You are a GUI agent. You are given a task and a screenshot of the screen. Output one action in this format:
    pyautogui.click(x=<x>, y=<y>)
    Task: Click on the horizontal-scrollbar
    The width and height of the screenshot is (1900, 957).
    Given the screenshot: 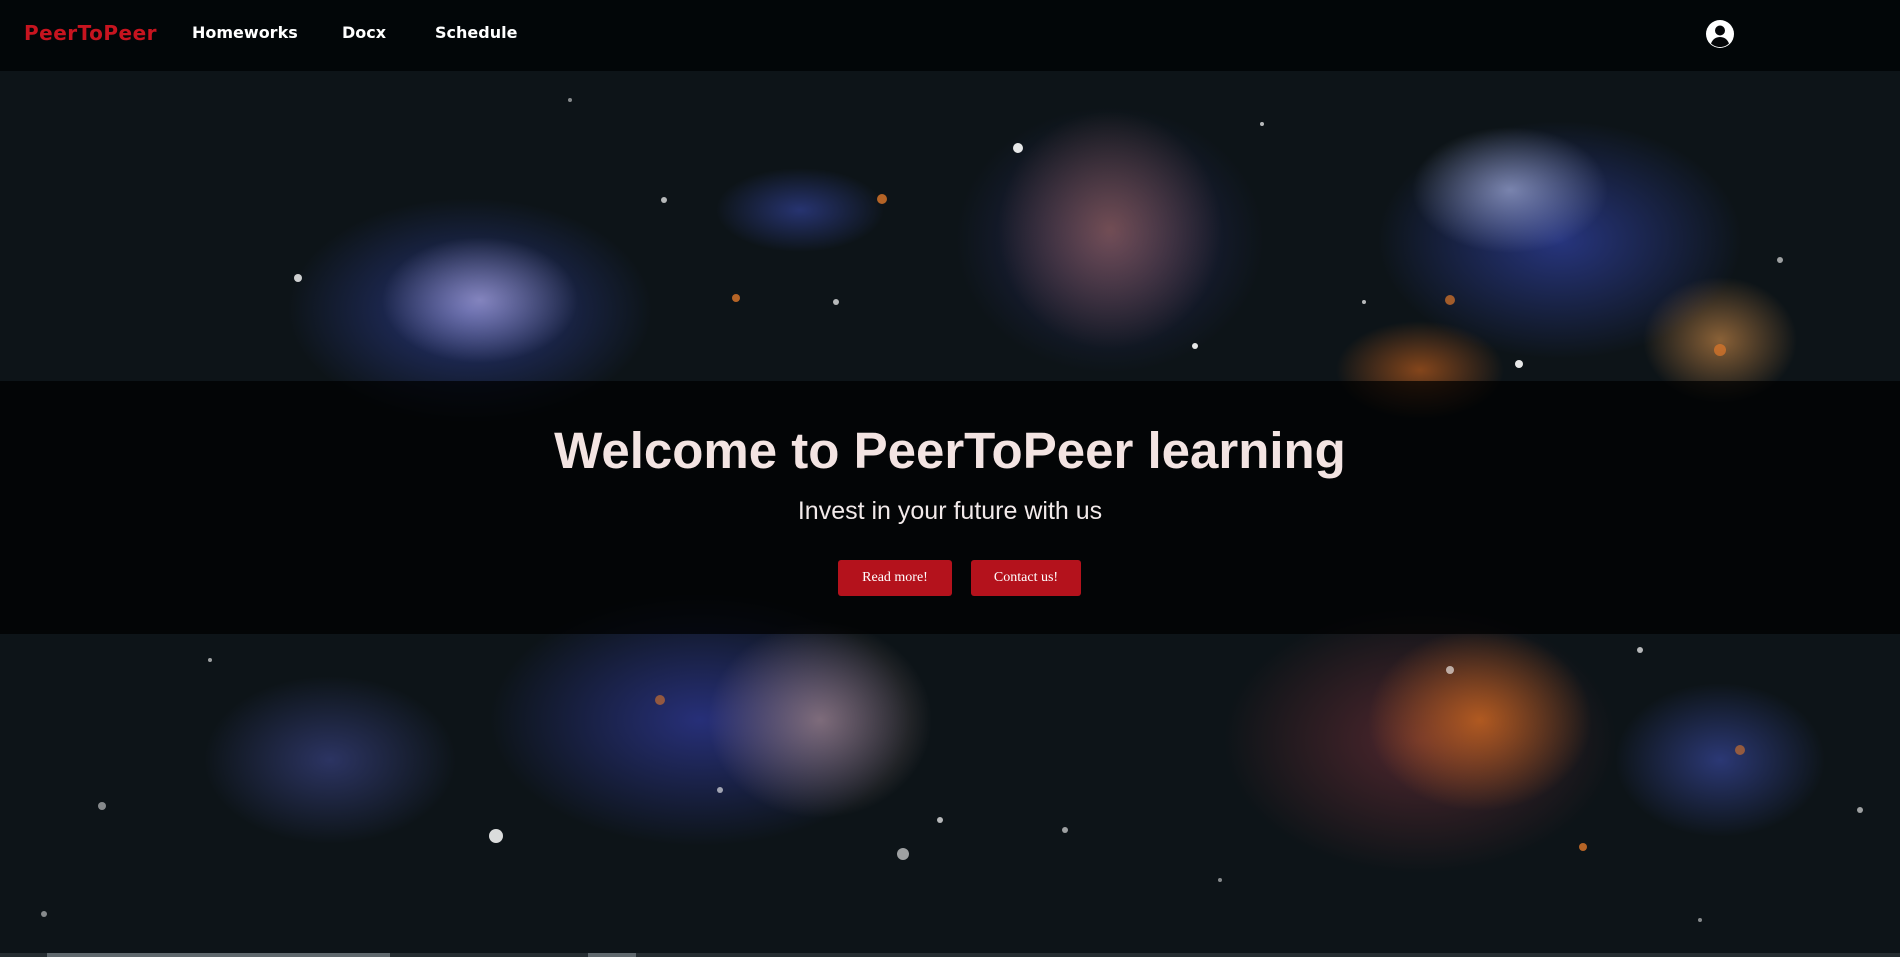 What is the action you would take?
    pyautogui.click(x=950, y=955)
    